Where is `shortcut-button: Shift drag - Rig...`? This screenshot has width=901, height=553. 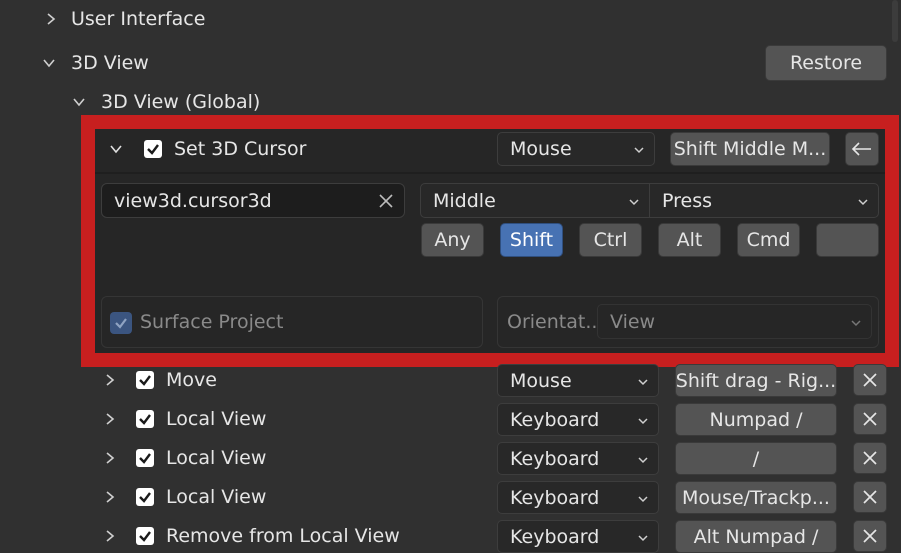
shortcut-button: Shift drag - Rig... is located at coordinates (756, 380).